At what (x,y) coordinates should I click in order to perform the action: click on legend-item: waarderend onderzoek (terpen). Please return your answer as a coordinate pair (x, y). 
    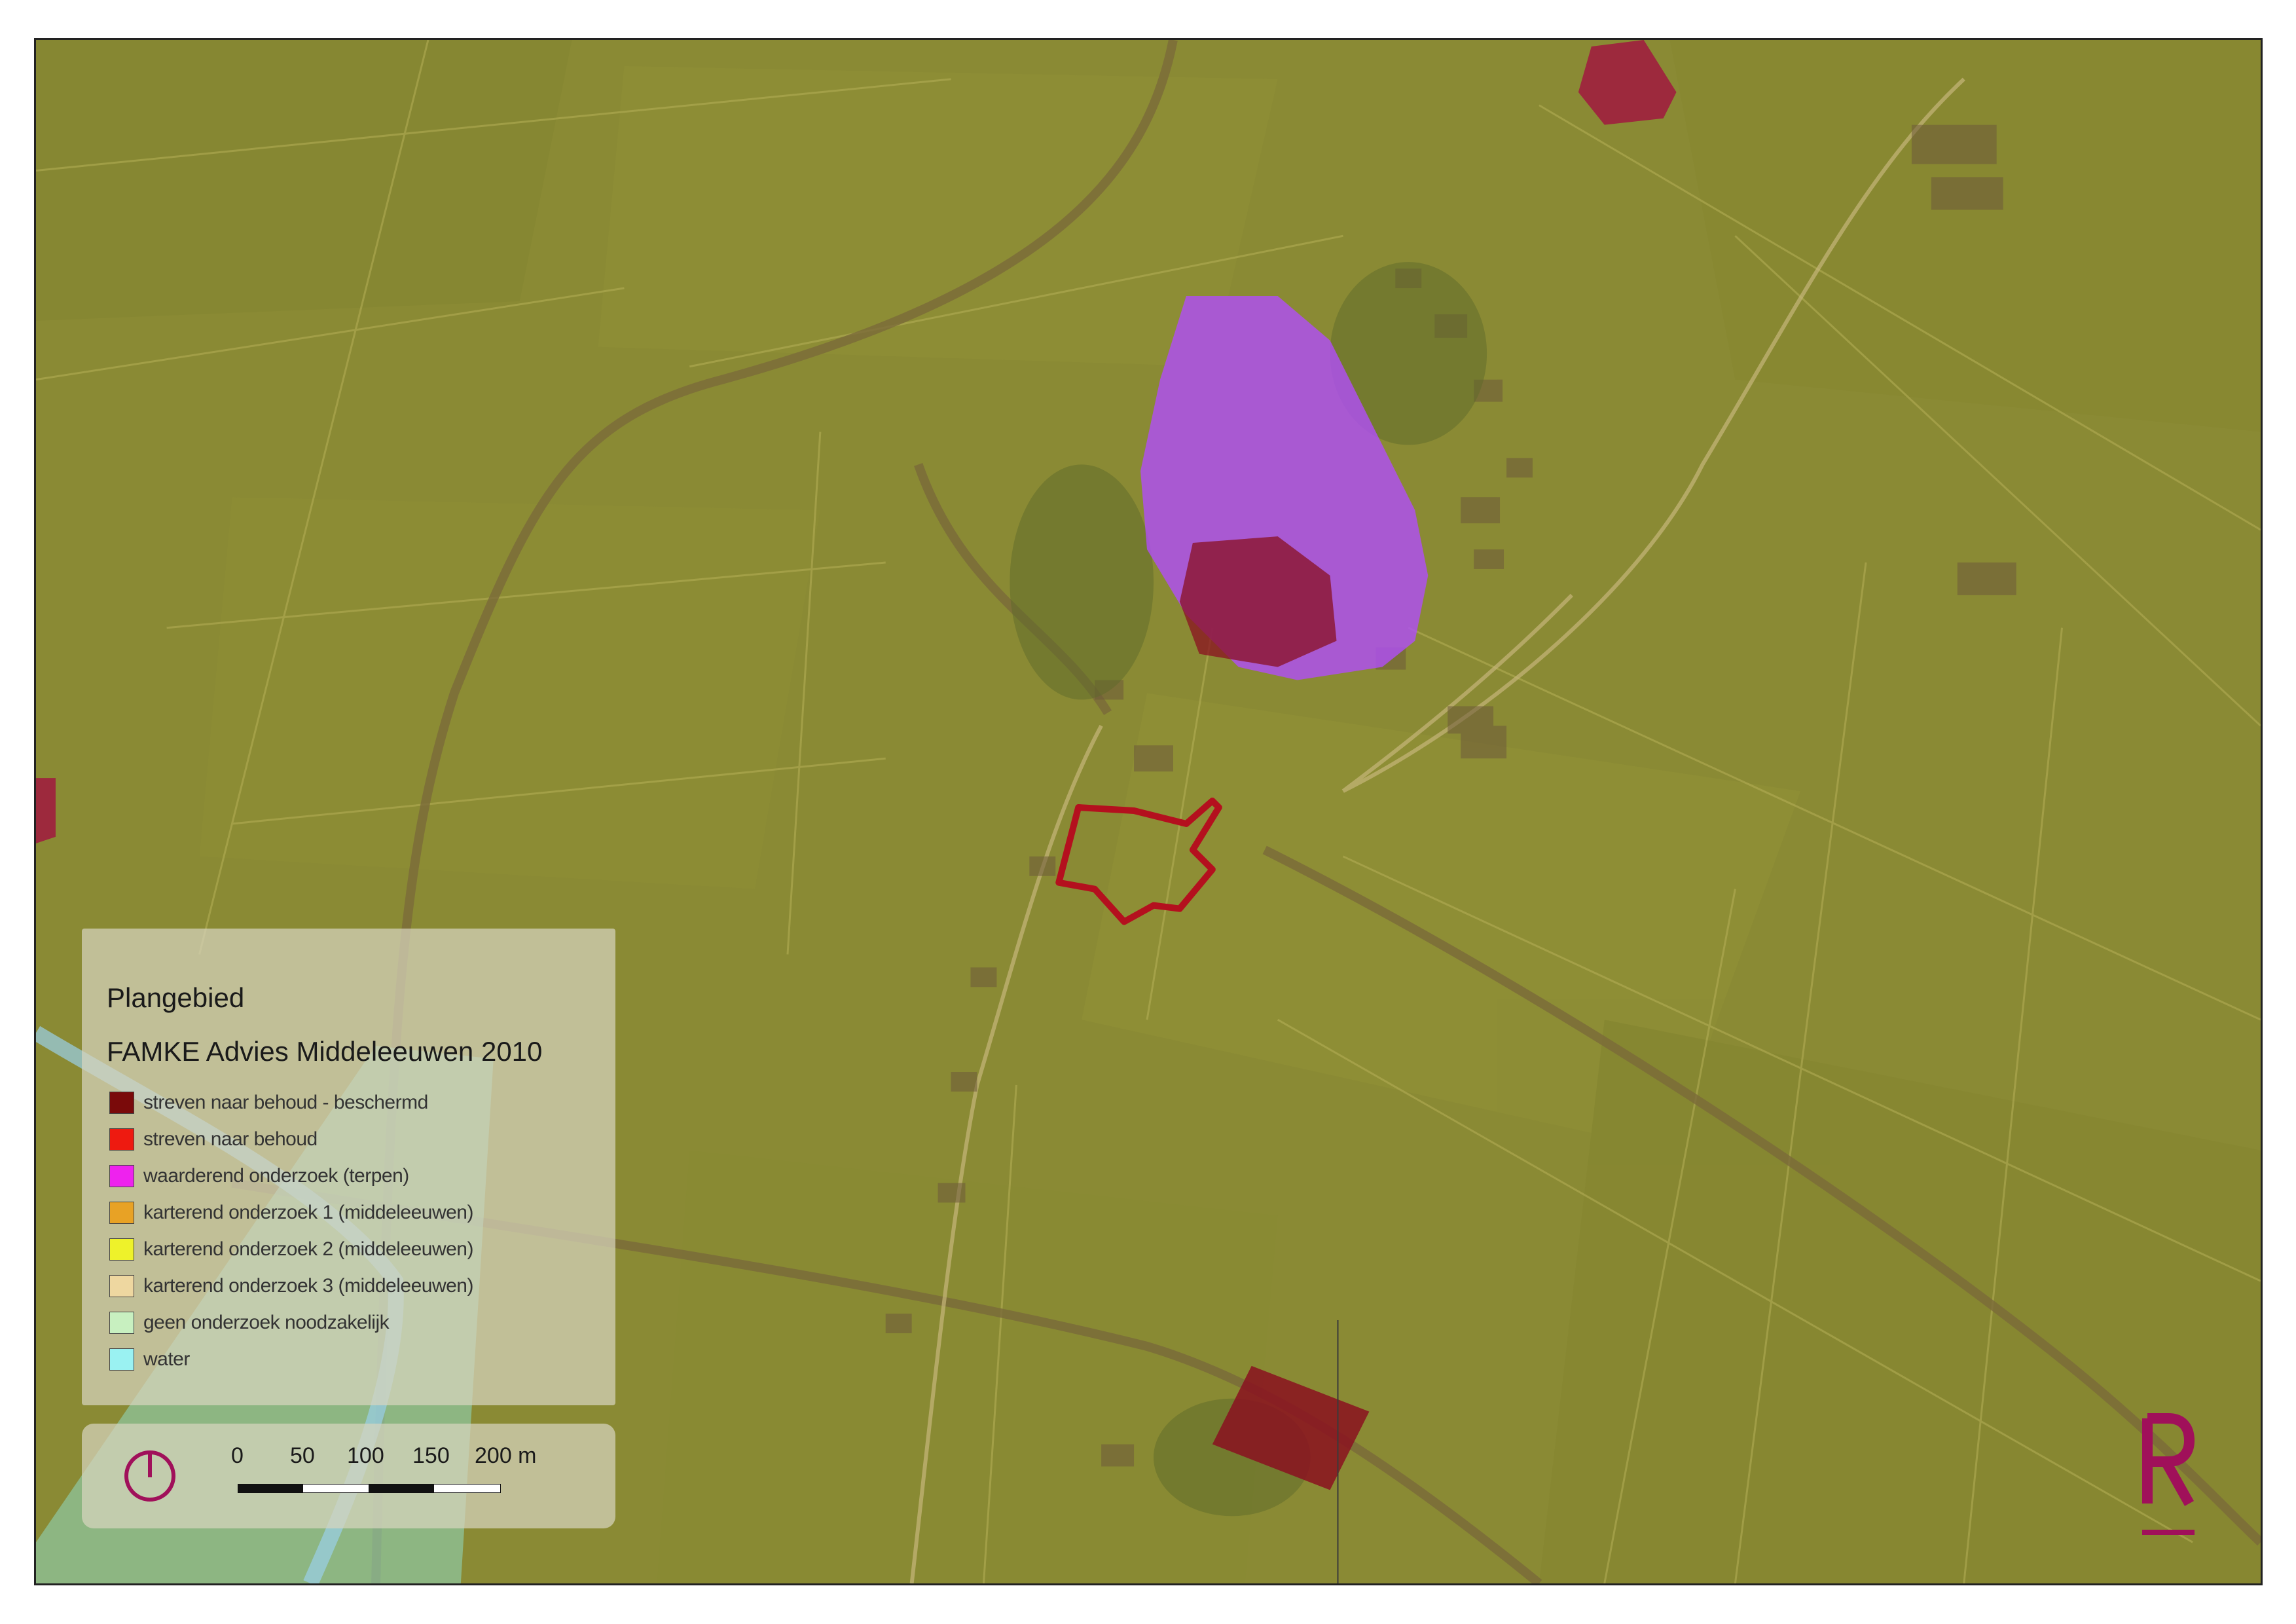
    Looking at the image, I should click on (259, 1176).